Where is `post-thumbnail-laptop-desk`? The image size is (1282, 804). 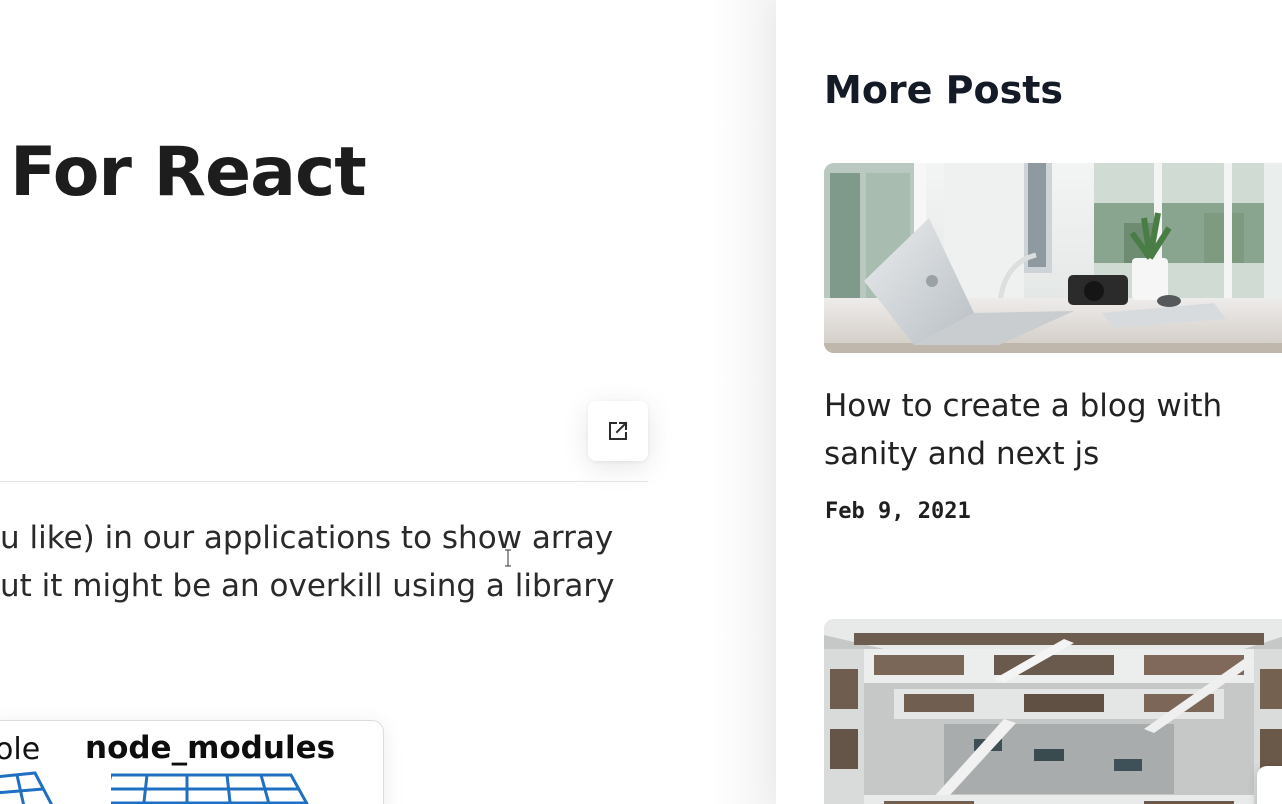
post-thumbnail-laptop-desk is located at coordinates (1053, 258).